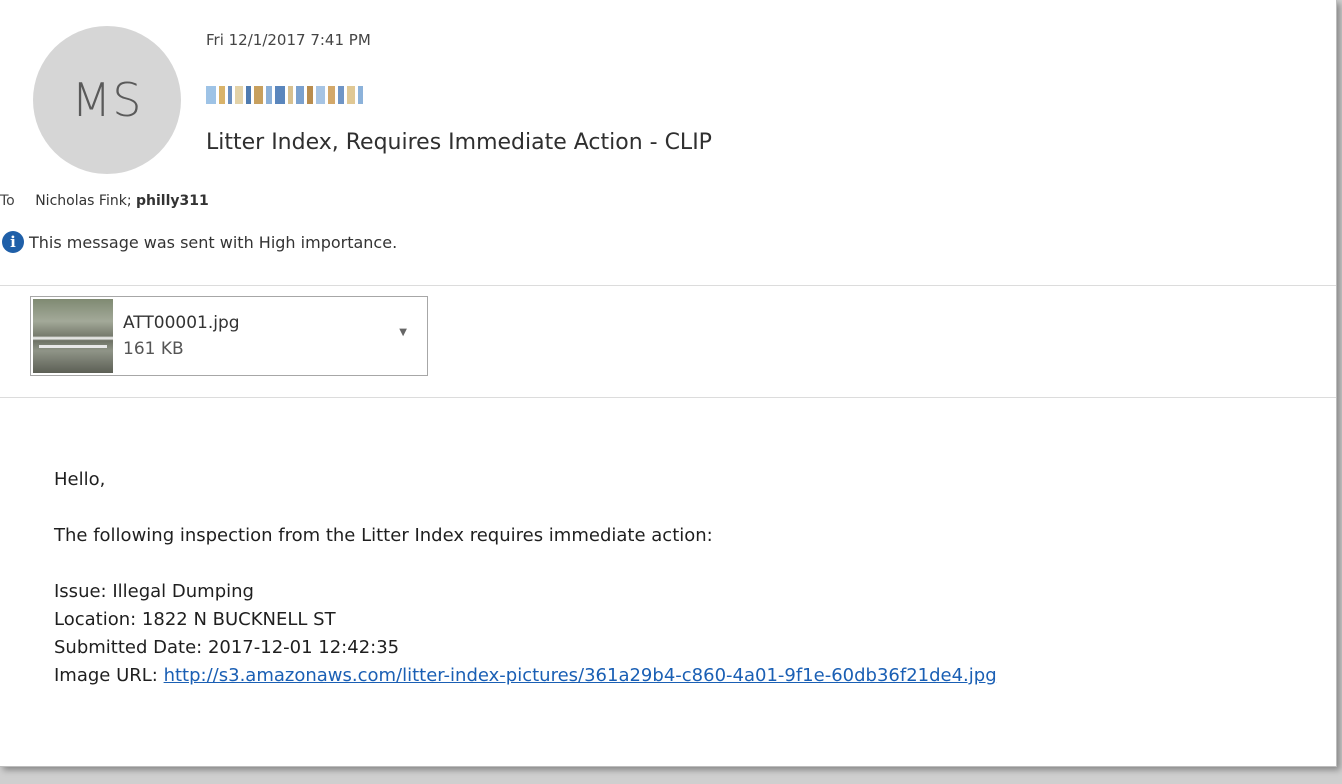 The height and width of the screenshot is (784, 1342). What do you see at coordinates (181, 323) in the screenshot?
I see `attachment-name: ATT00001.jpg` at bounding box center [181, 323].